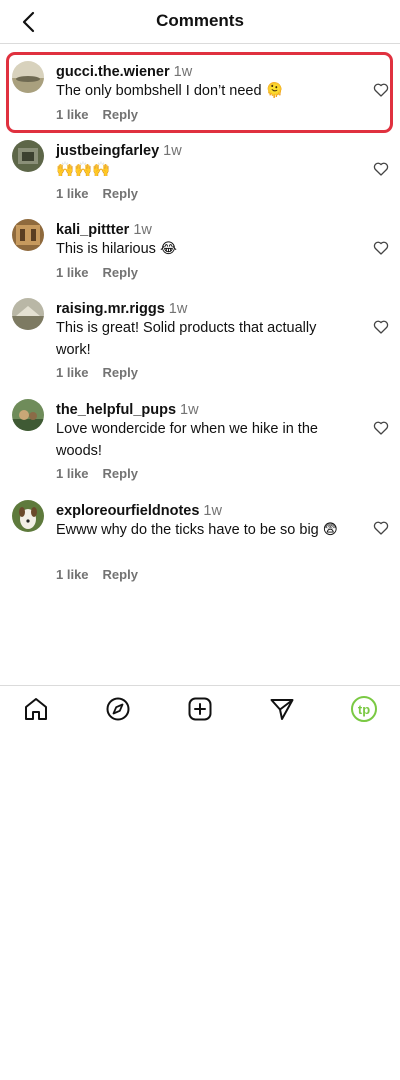 This screenshot has width=400, height=1080. I want to click on comment-text: 🙌🙌🙌, so click(83, 170).